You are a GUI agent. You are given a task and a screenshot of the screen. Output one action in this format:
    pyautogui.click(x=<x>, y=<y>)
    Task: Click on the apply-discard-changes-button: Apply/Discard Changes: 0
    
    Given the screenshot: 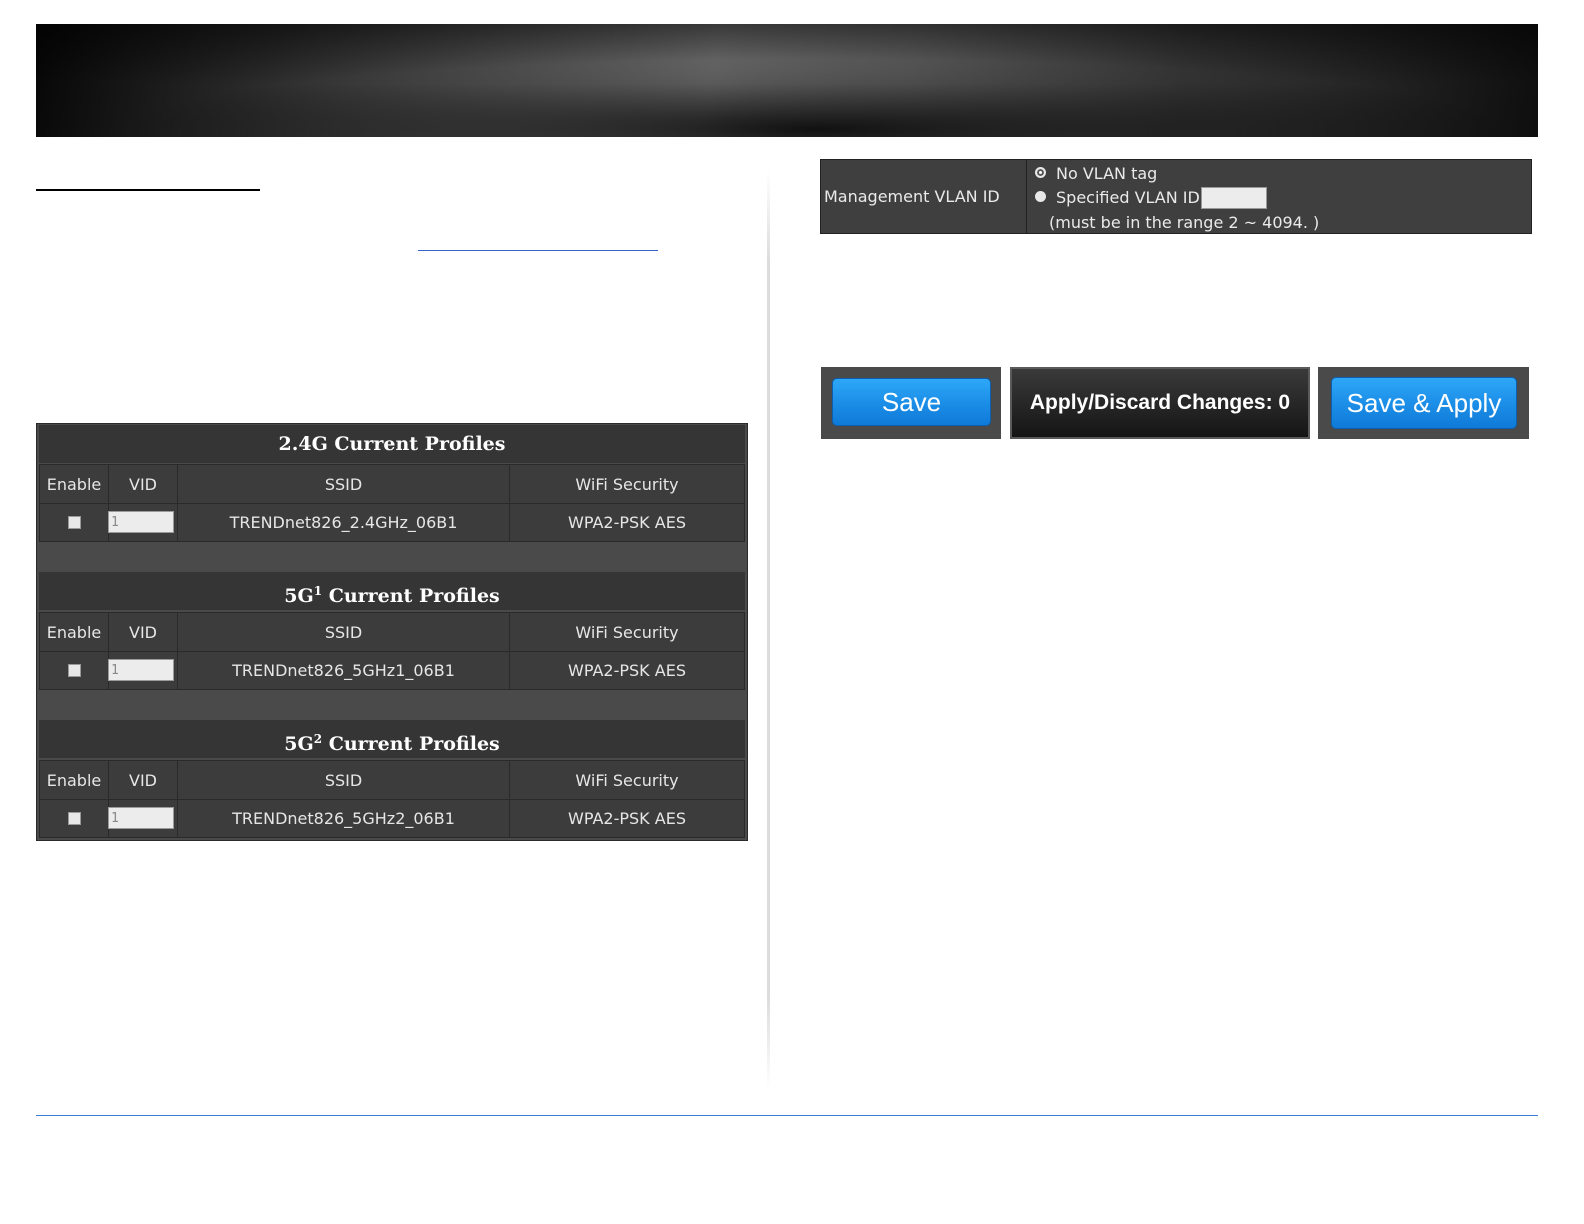 What is the action you would take?
    pyautogui.click(x=1160, y=403)
    